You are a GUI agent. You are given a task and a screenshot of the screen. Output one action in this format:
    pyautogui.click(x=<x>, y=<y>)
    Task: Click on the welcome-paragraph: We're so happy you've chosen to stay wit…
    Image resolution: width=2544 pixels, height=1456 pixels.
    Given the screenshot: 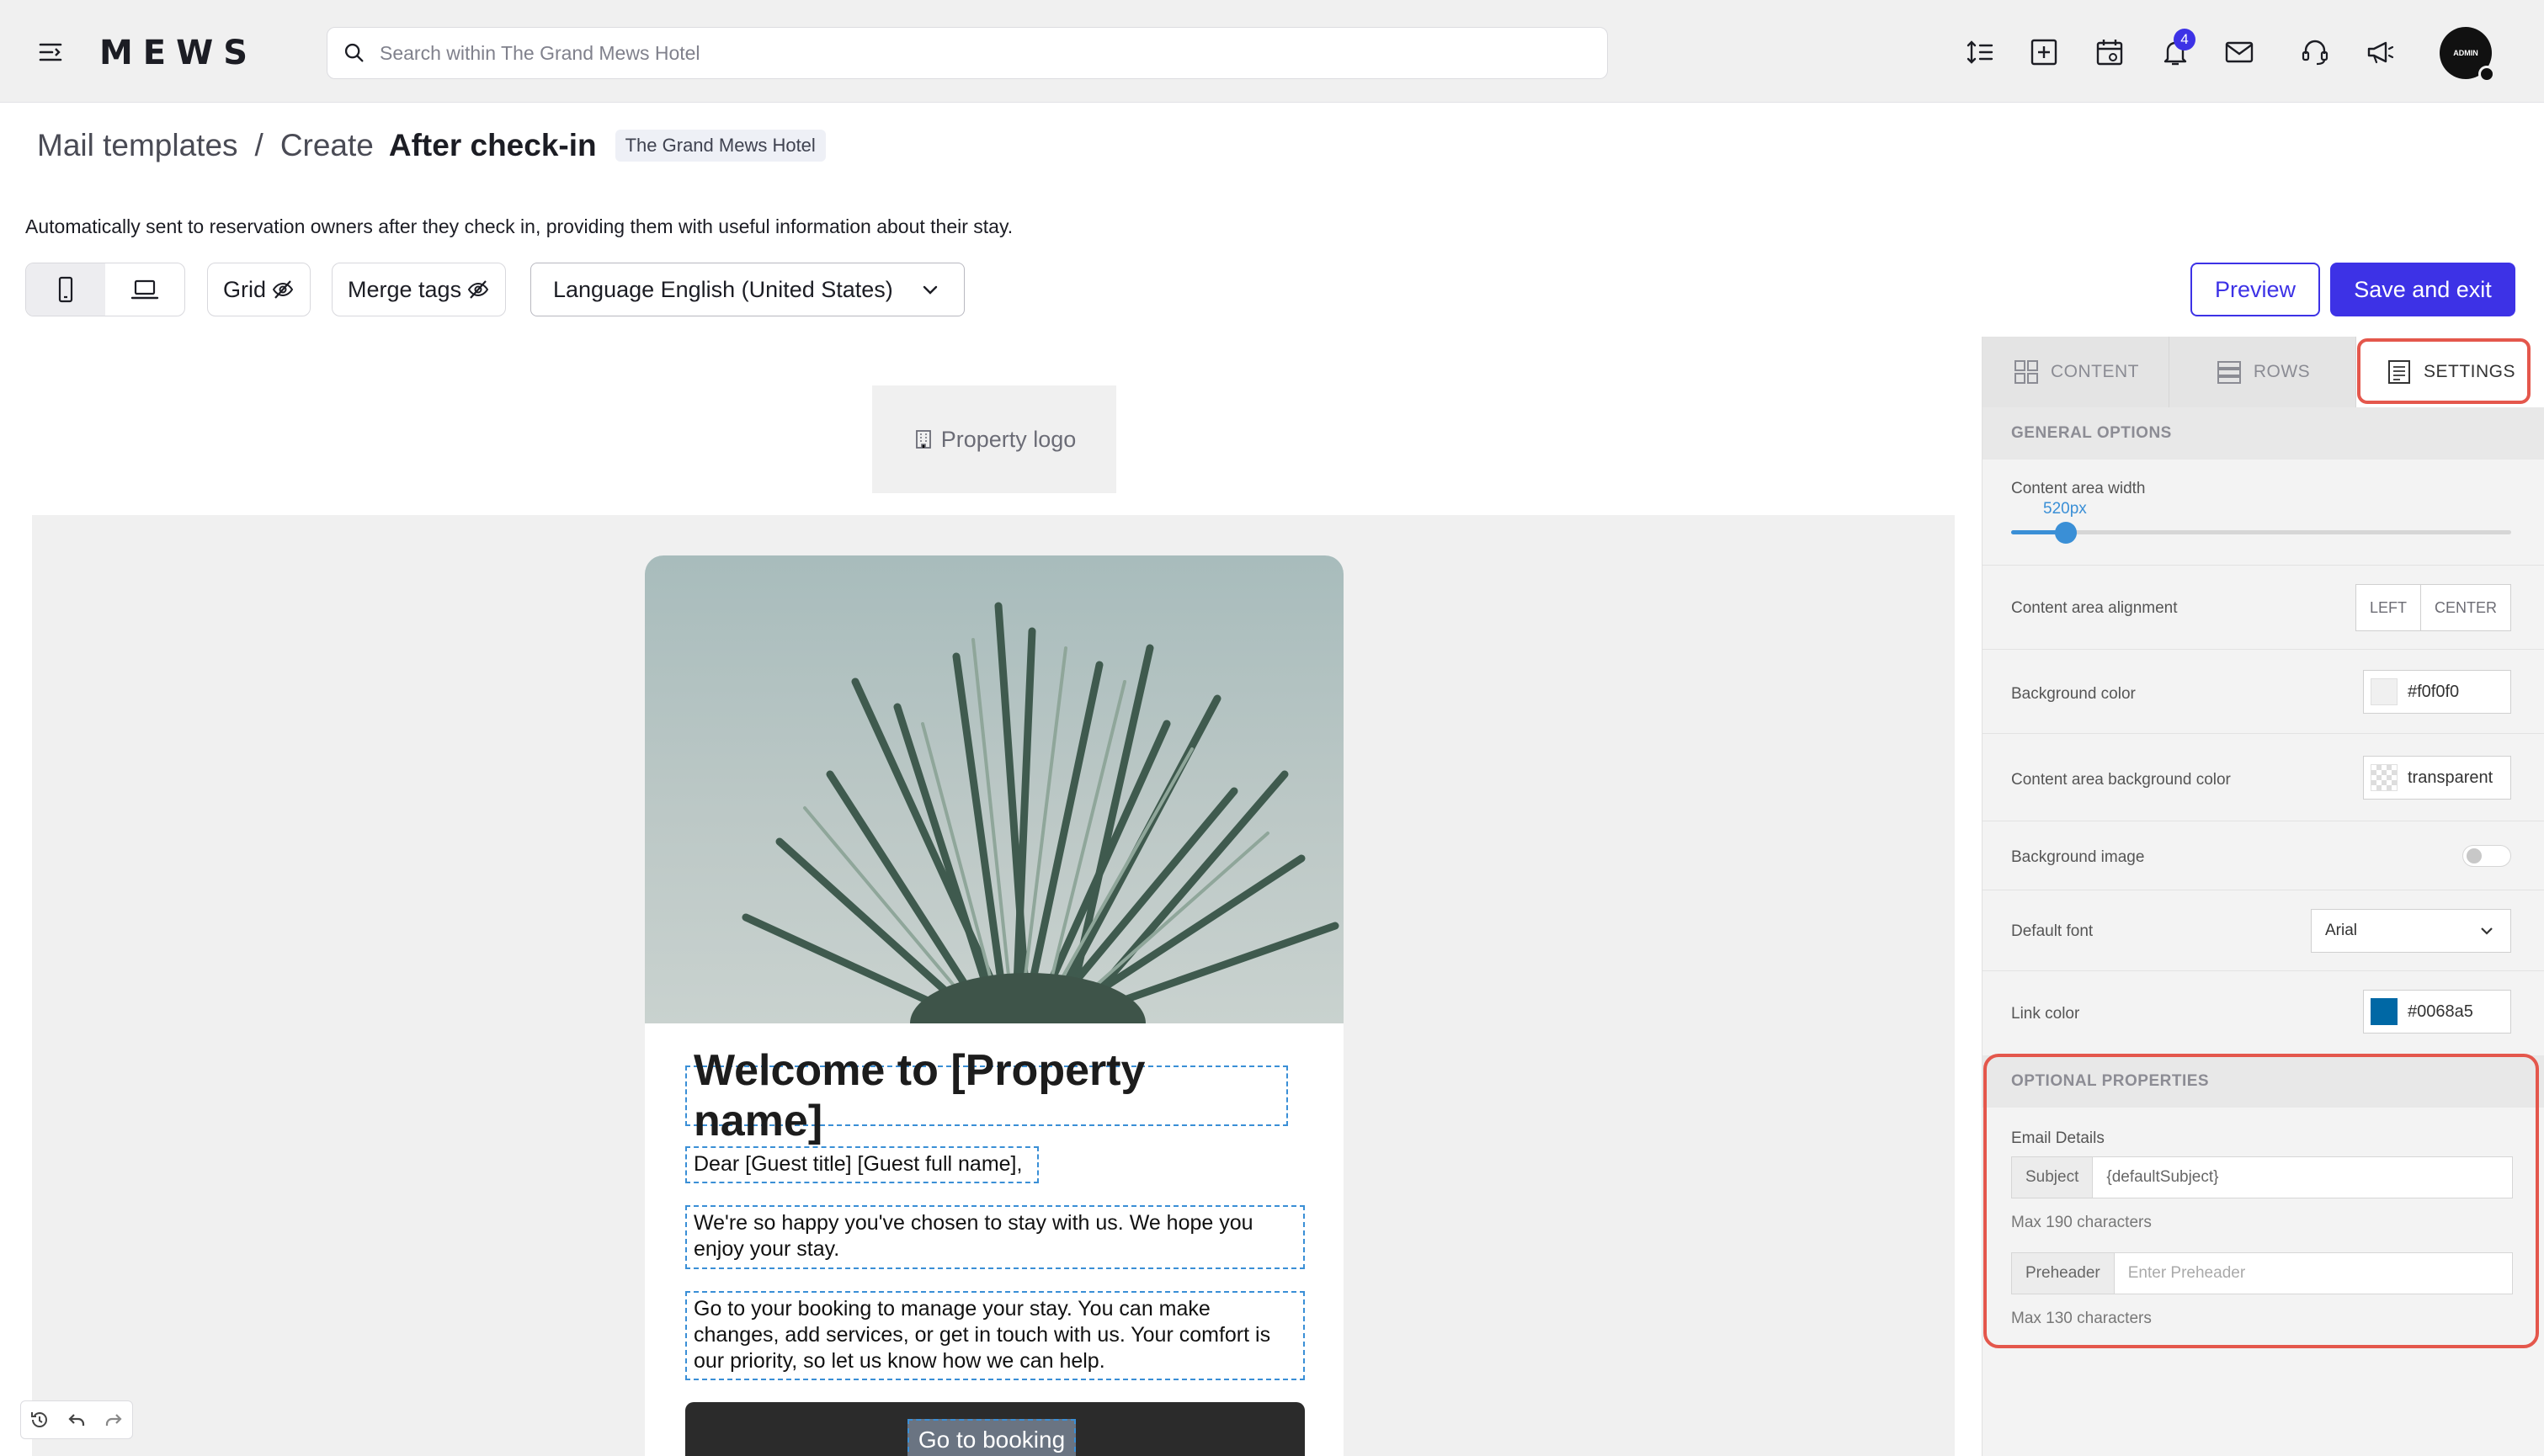 What is the action you would take?
    pyautogui.click(x=995, y=1237)
    